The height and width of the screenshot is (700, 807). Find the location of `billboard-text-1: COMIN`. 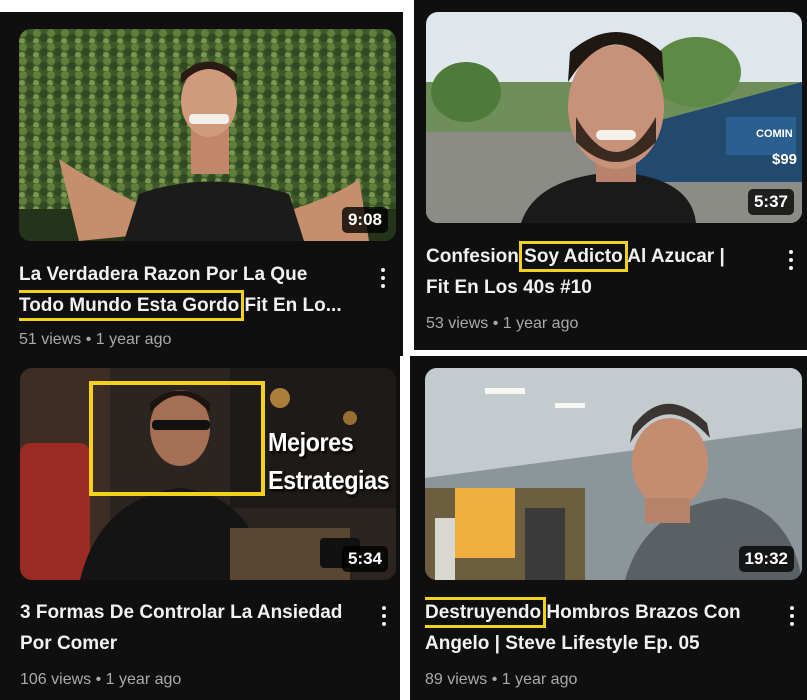

billboard-text-1: COMIN is located at coordinates (774, 134).